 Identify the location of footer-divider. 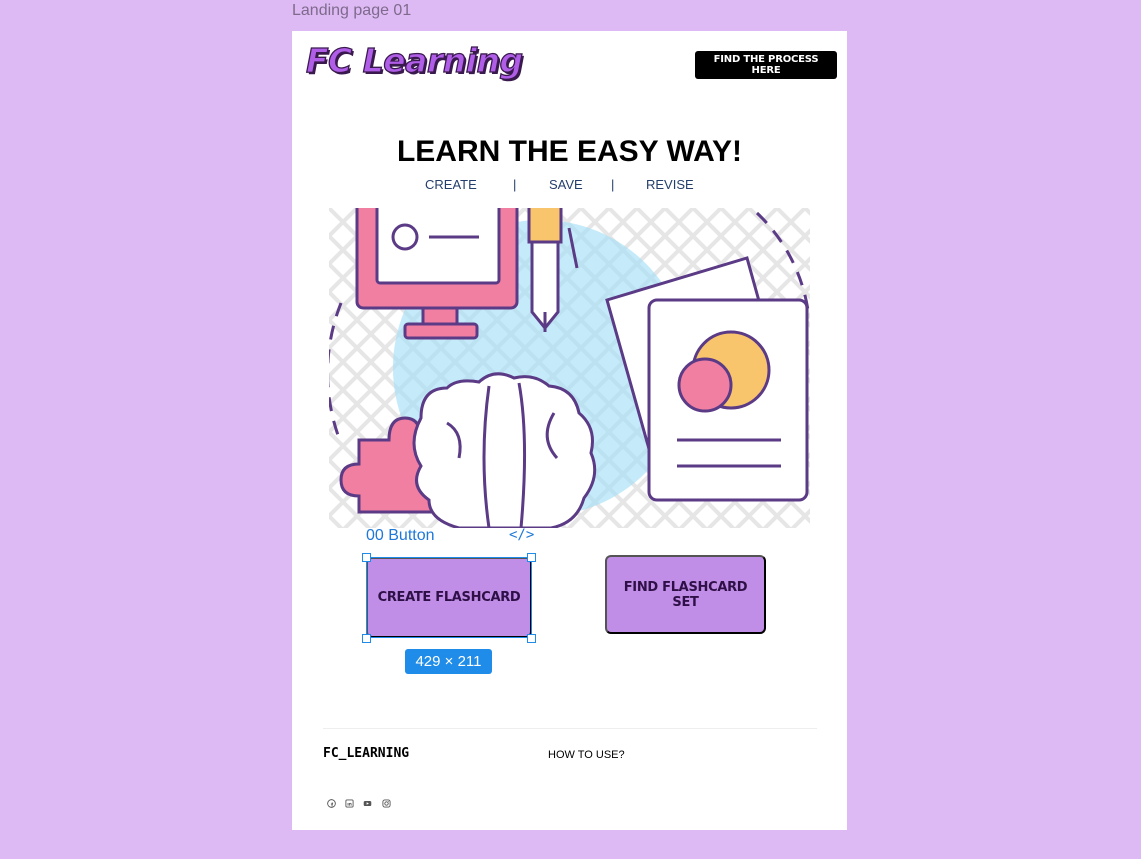
(570, 728).